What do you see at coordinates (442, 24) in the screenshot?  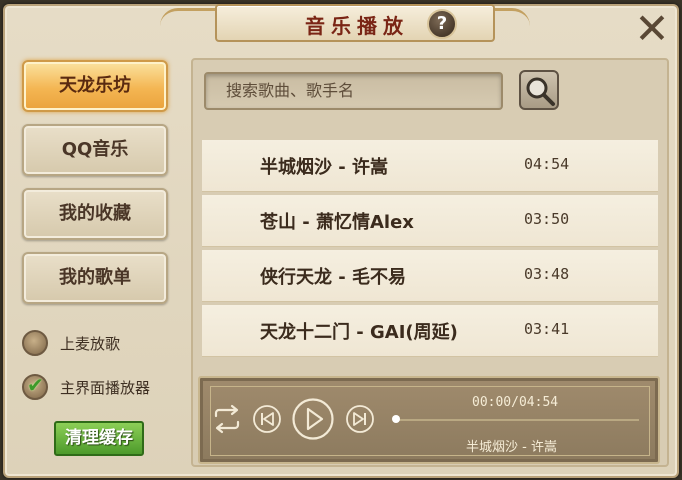 I see `help-icon: ?` at bounding box center [442, 24].